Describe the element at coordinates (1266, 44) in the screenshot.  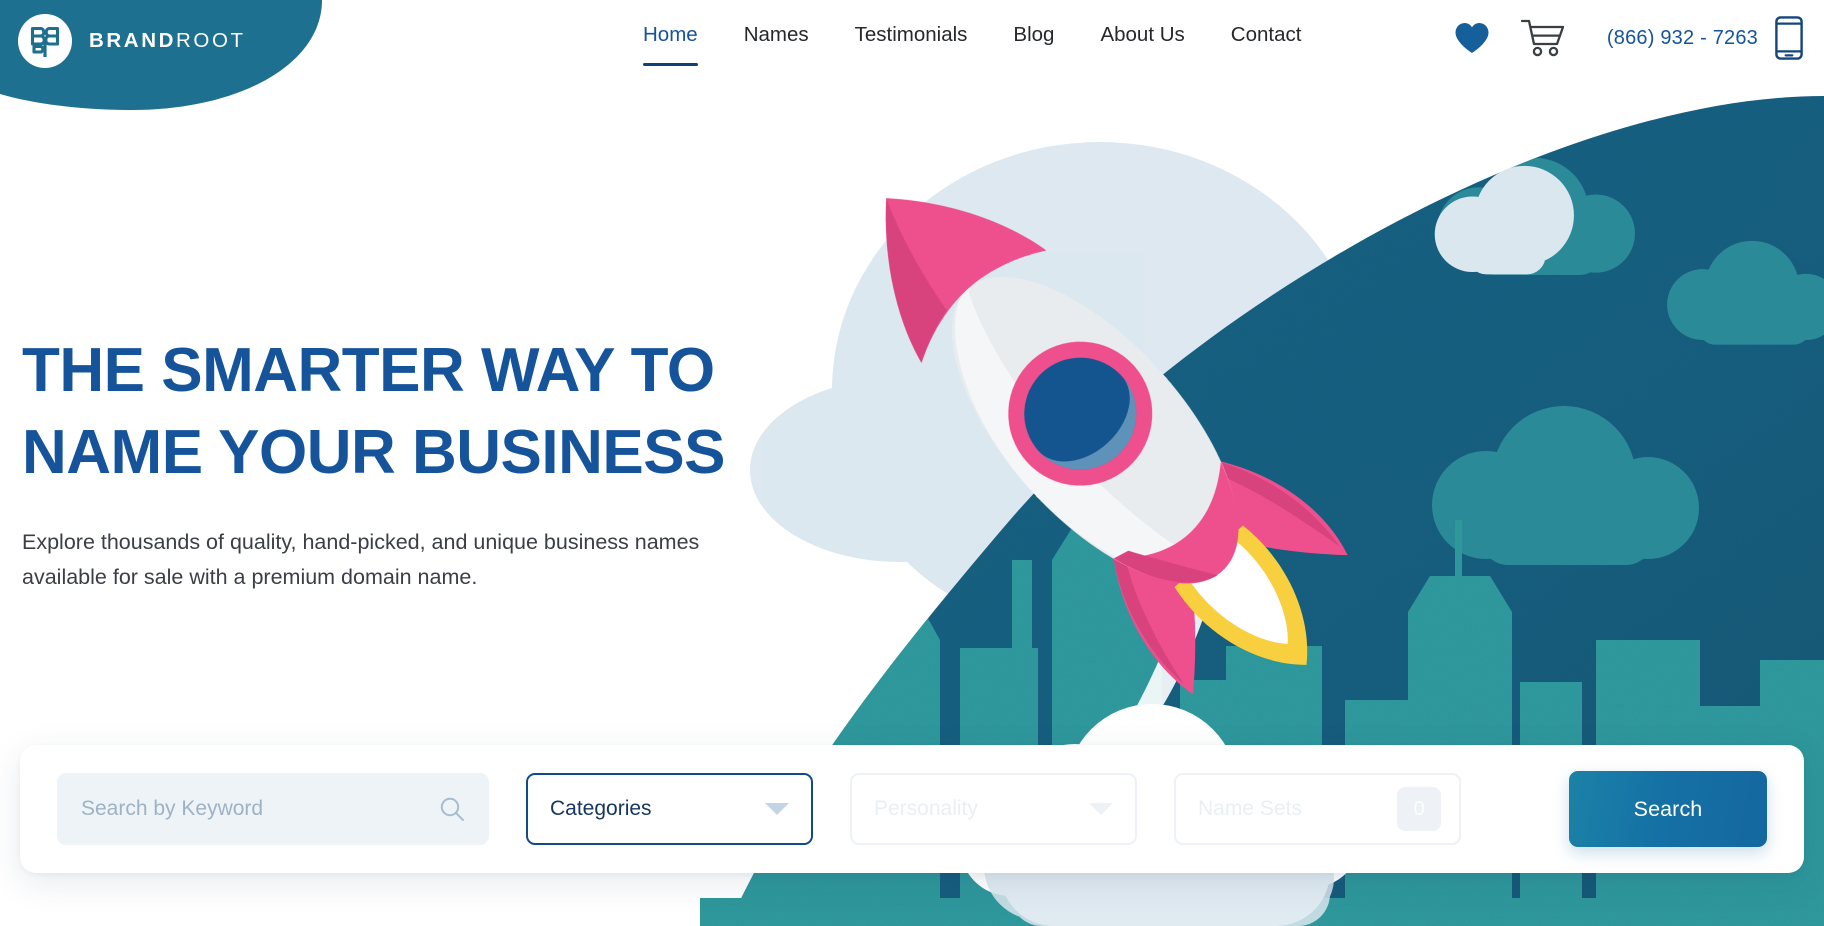
I see `nav-item-contact: Contact` at that location.